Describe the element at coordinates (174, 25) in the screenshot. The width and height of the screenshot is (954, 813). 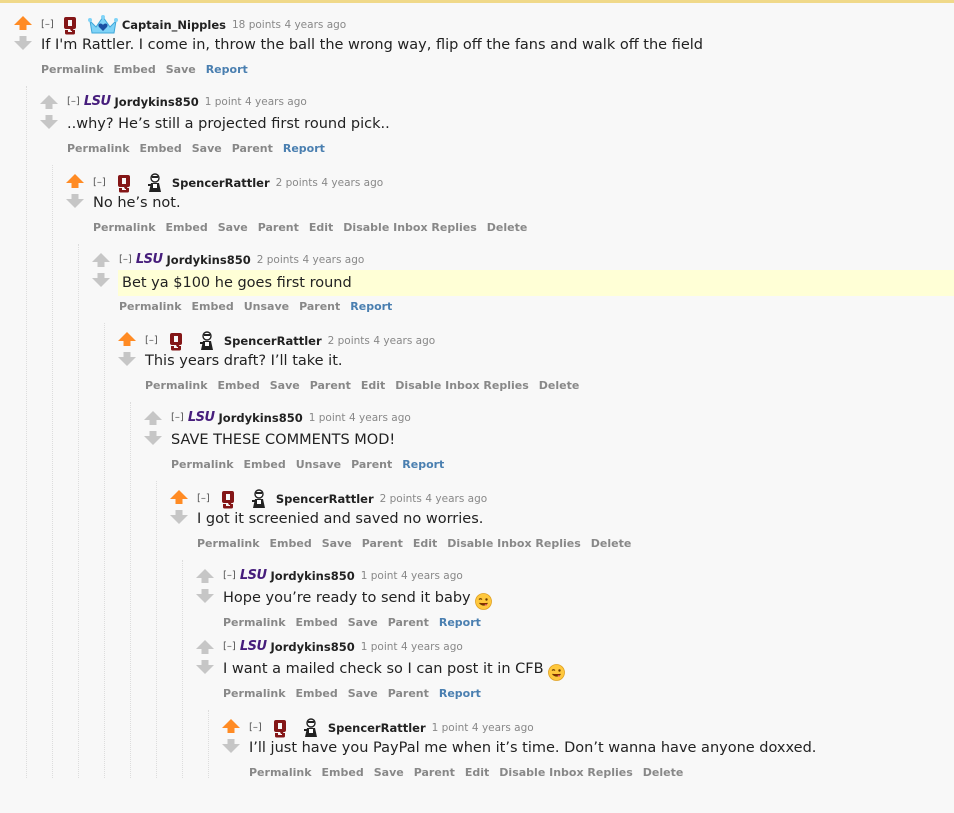
I see `comment-author: Captain_Nipples` at that location.